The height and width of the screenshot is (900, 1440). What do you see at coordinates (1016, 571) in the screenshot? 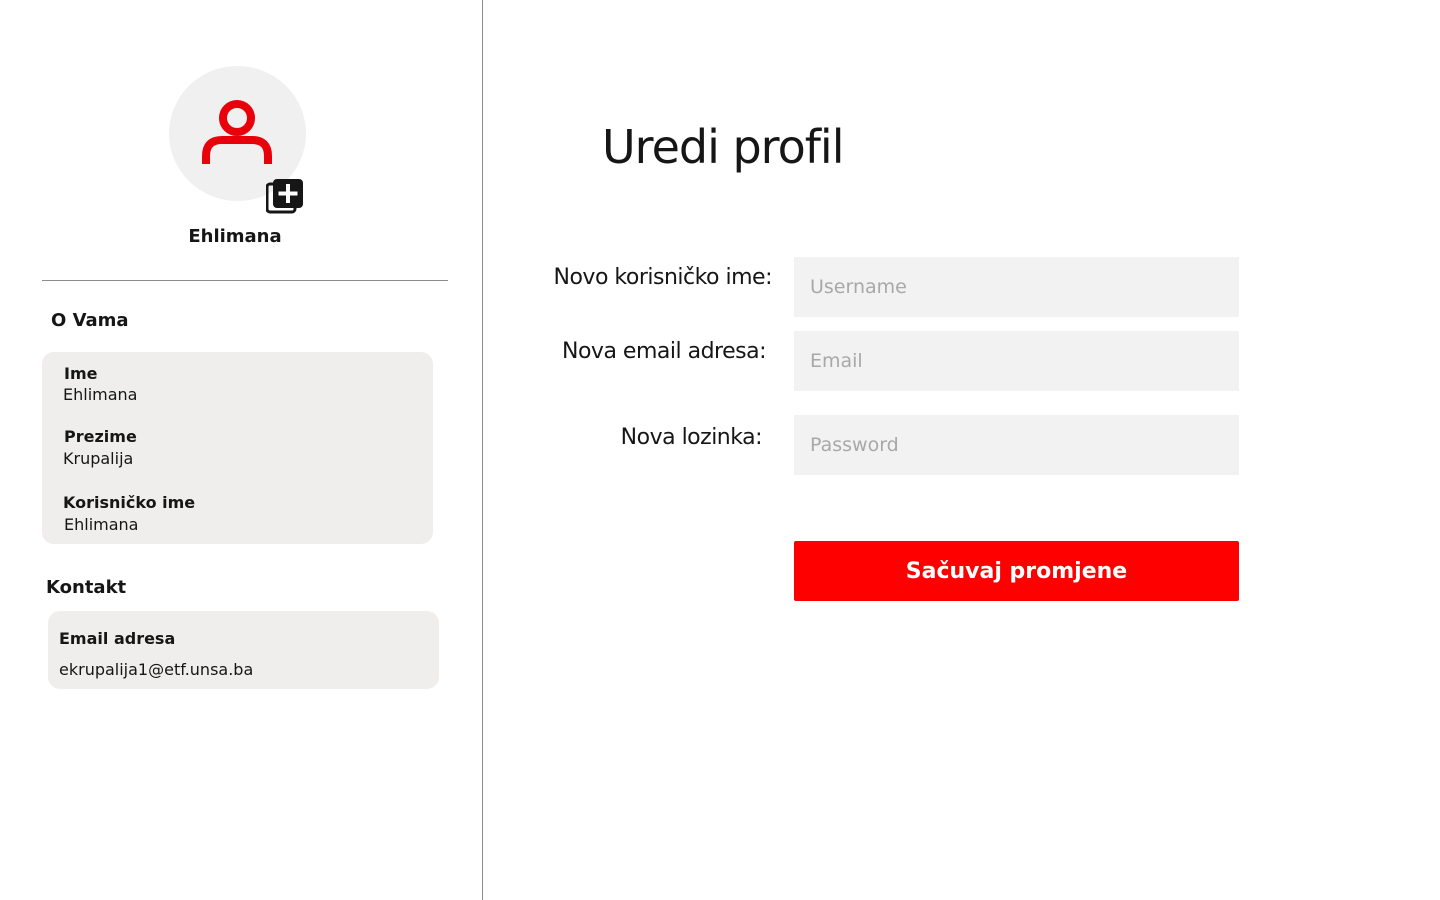
I see `save-changes-button: Sačuvaj promjene` at bounding box center [1016, 571].